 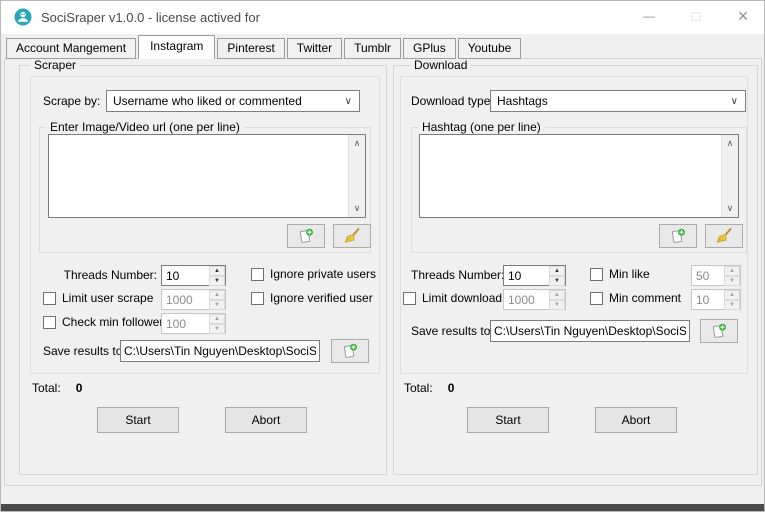 I want to click on min-comment-checkbox: Min comment, so click(x=635, y=298).